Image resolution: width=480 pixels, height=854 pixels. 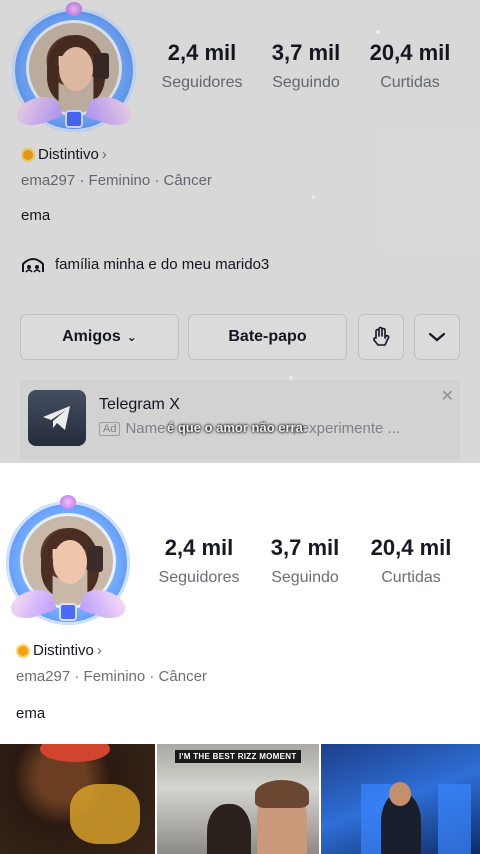 I want to click on chevron-down-icon: ⌄, so click(x=131, y=337).